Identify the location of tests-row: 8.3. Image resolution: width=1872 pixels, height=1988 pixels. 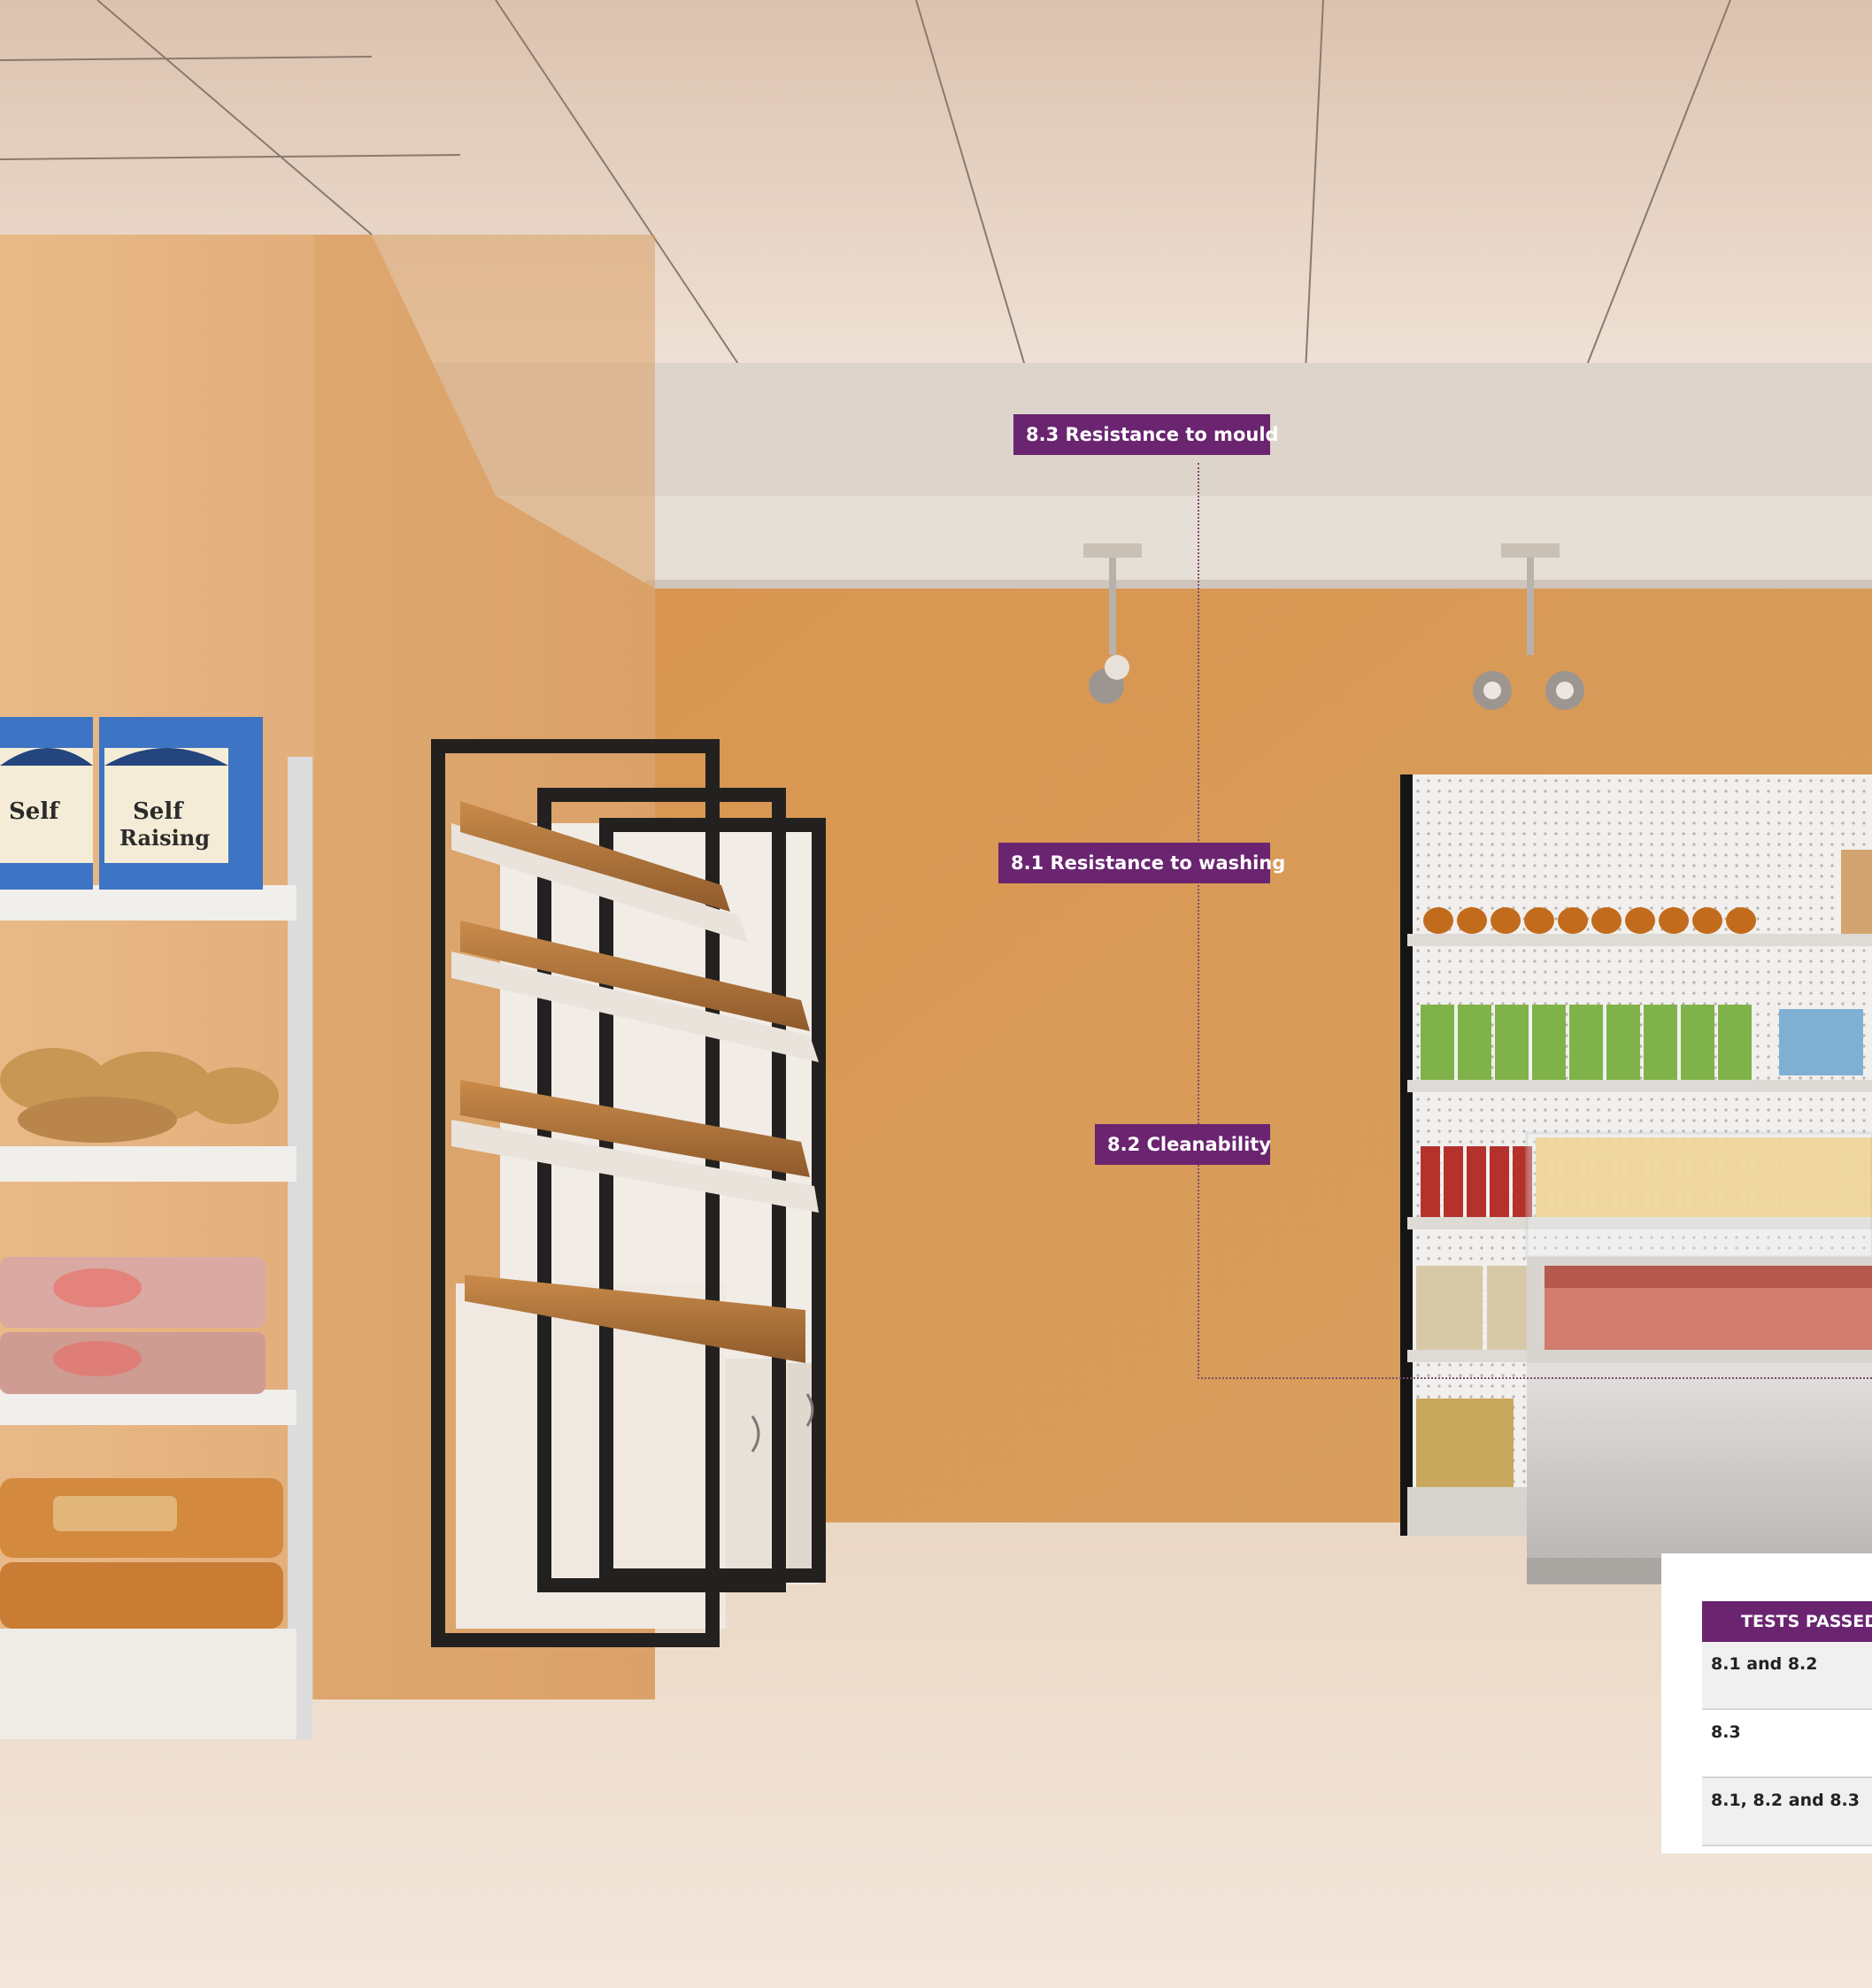
(1787, 1743).